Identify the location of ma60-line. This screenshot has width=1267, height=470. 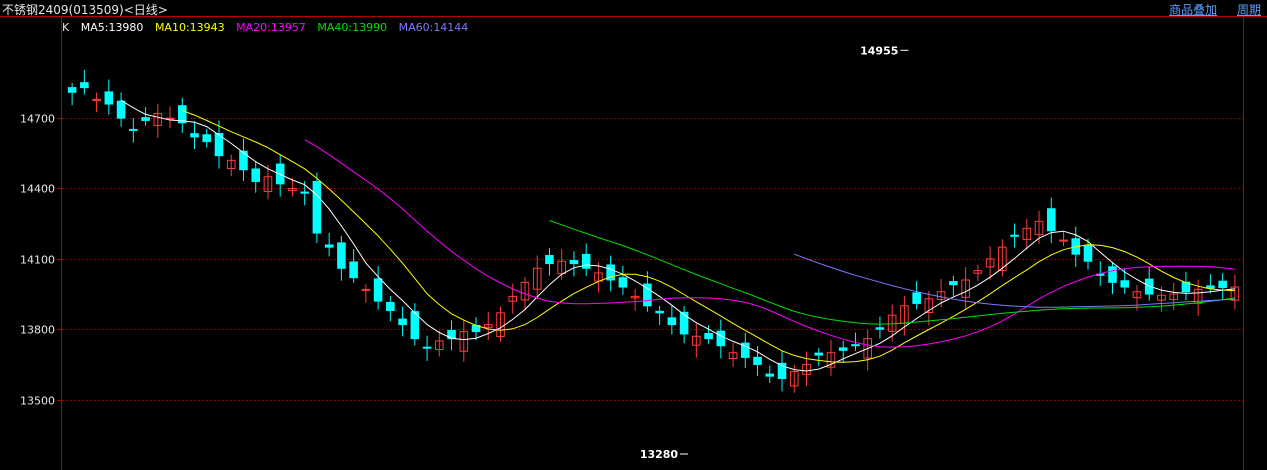
(1014, 280).